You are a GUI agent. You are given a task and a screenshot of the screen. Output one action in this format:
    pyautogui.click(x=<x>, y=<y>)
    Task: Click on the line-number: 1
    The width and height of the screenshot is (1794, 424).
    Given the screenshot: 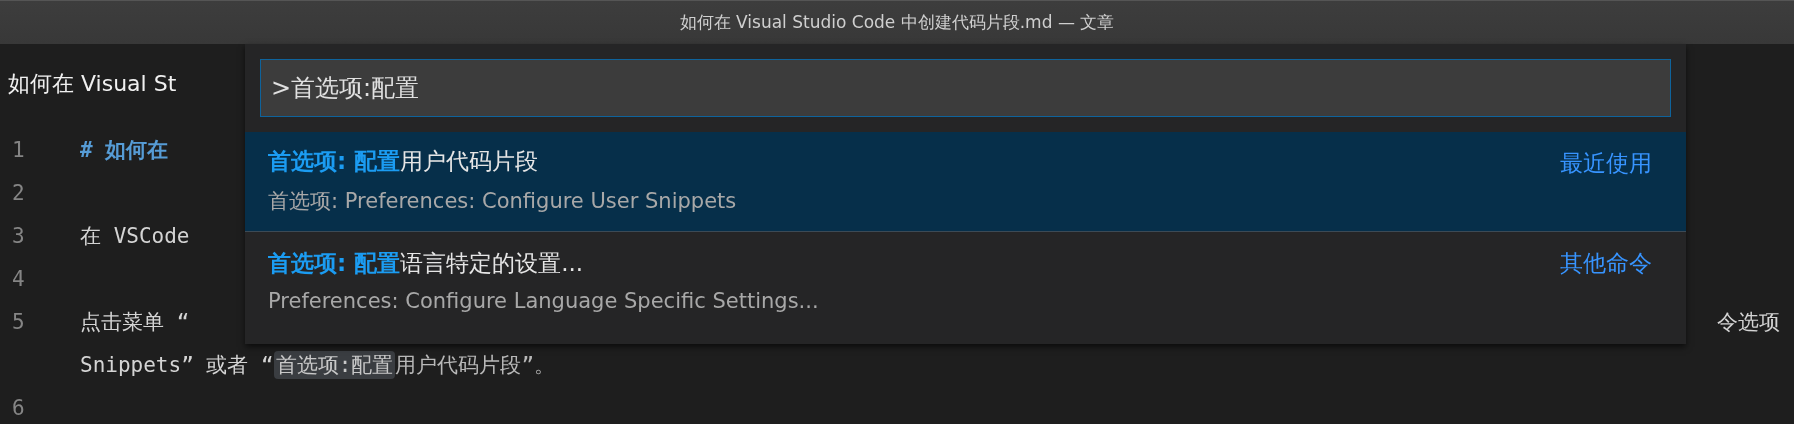 What is the action you would take?
    pyautogui.click(x=18, y=149)
    